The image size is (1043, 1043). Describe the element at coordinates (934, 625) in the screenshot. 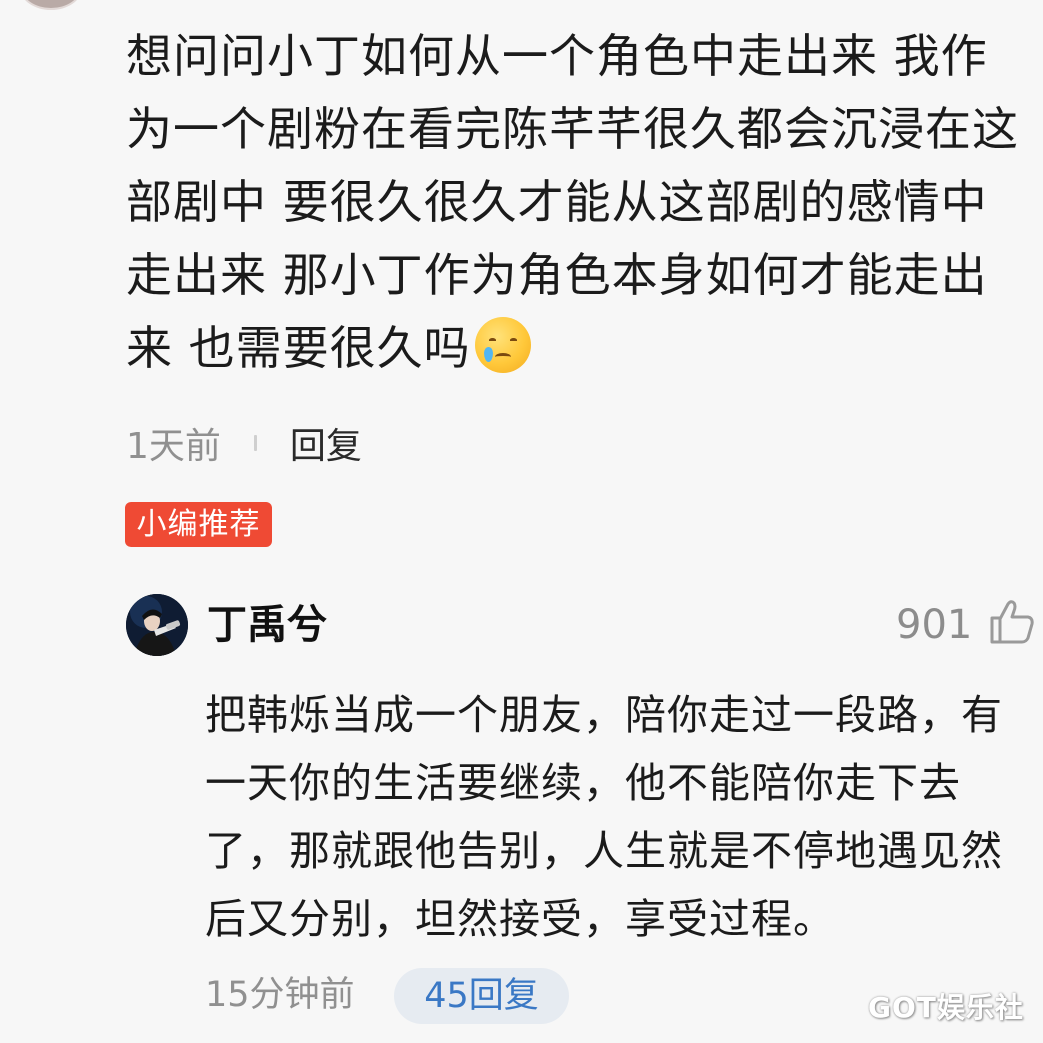

I see `like-count: 901` at that location.